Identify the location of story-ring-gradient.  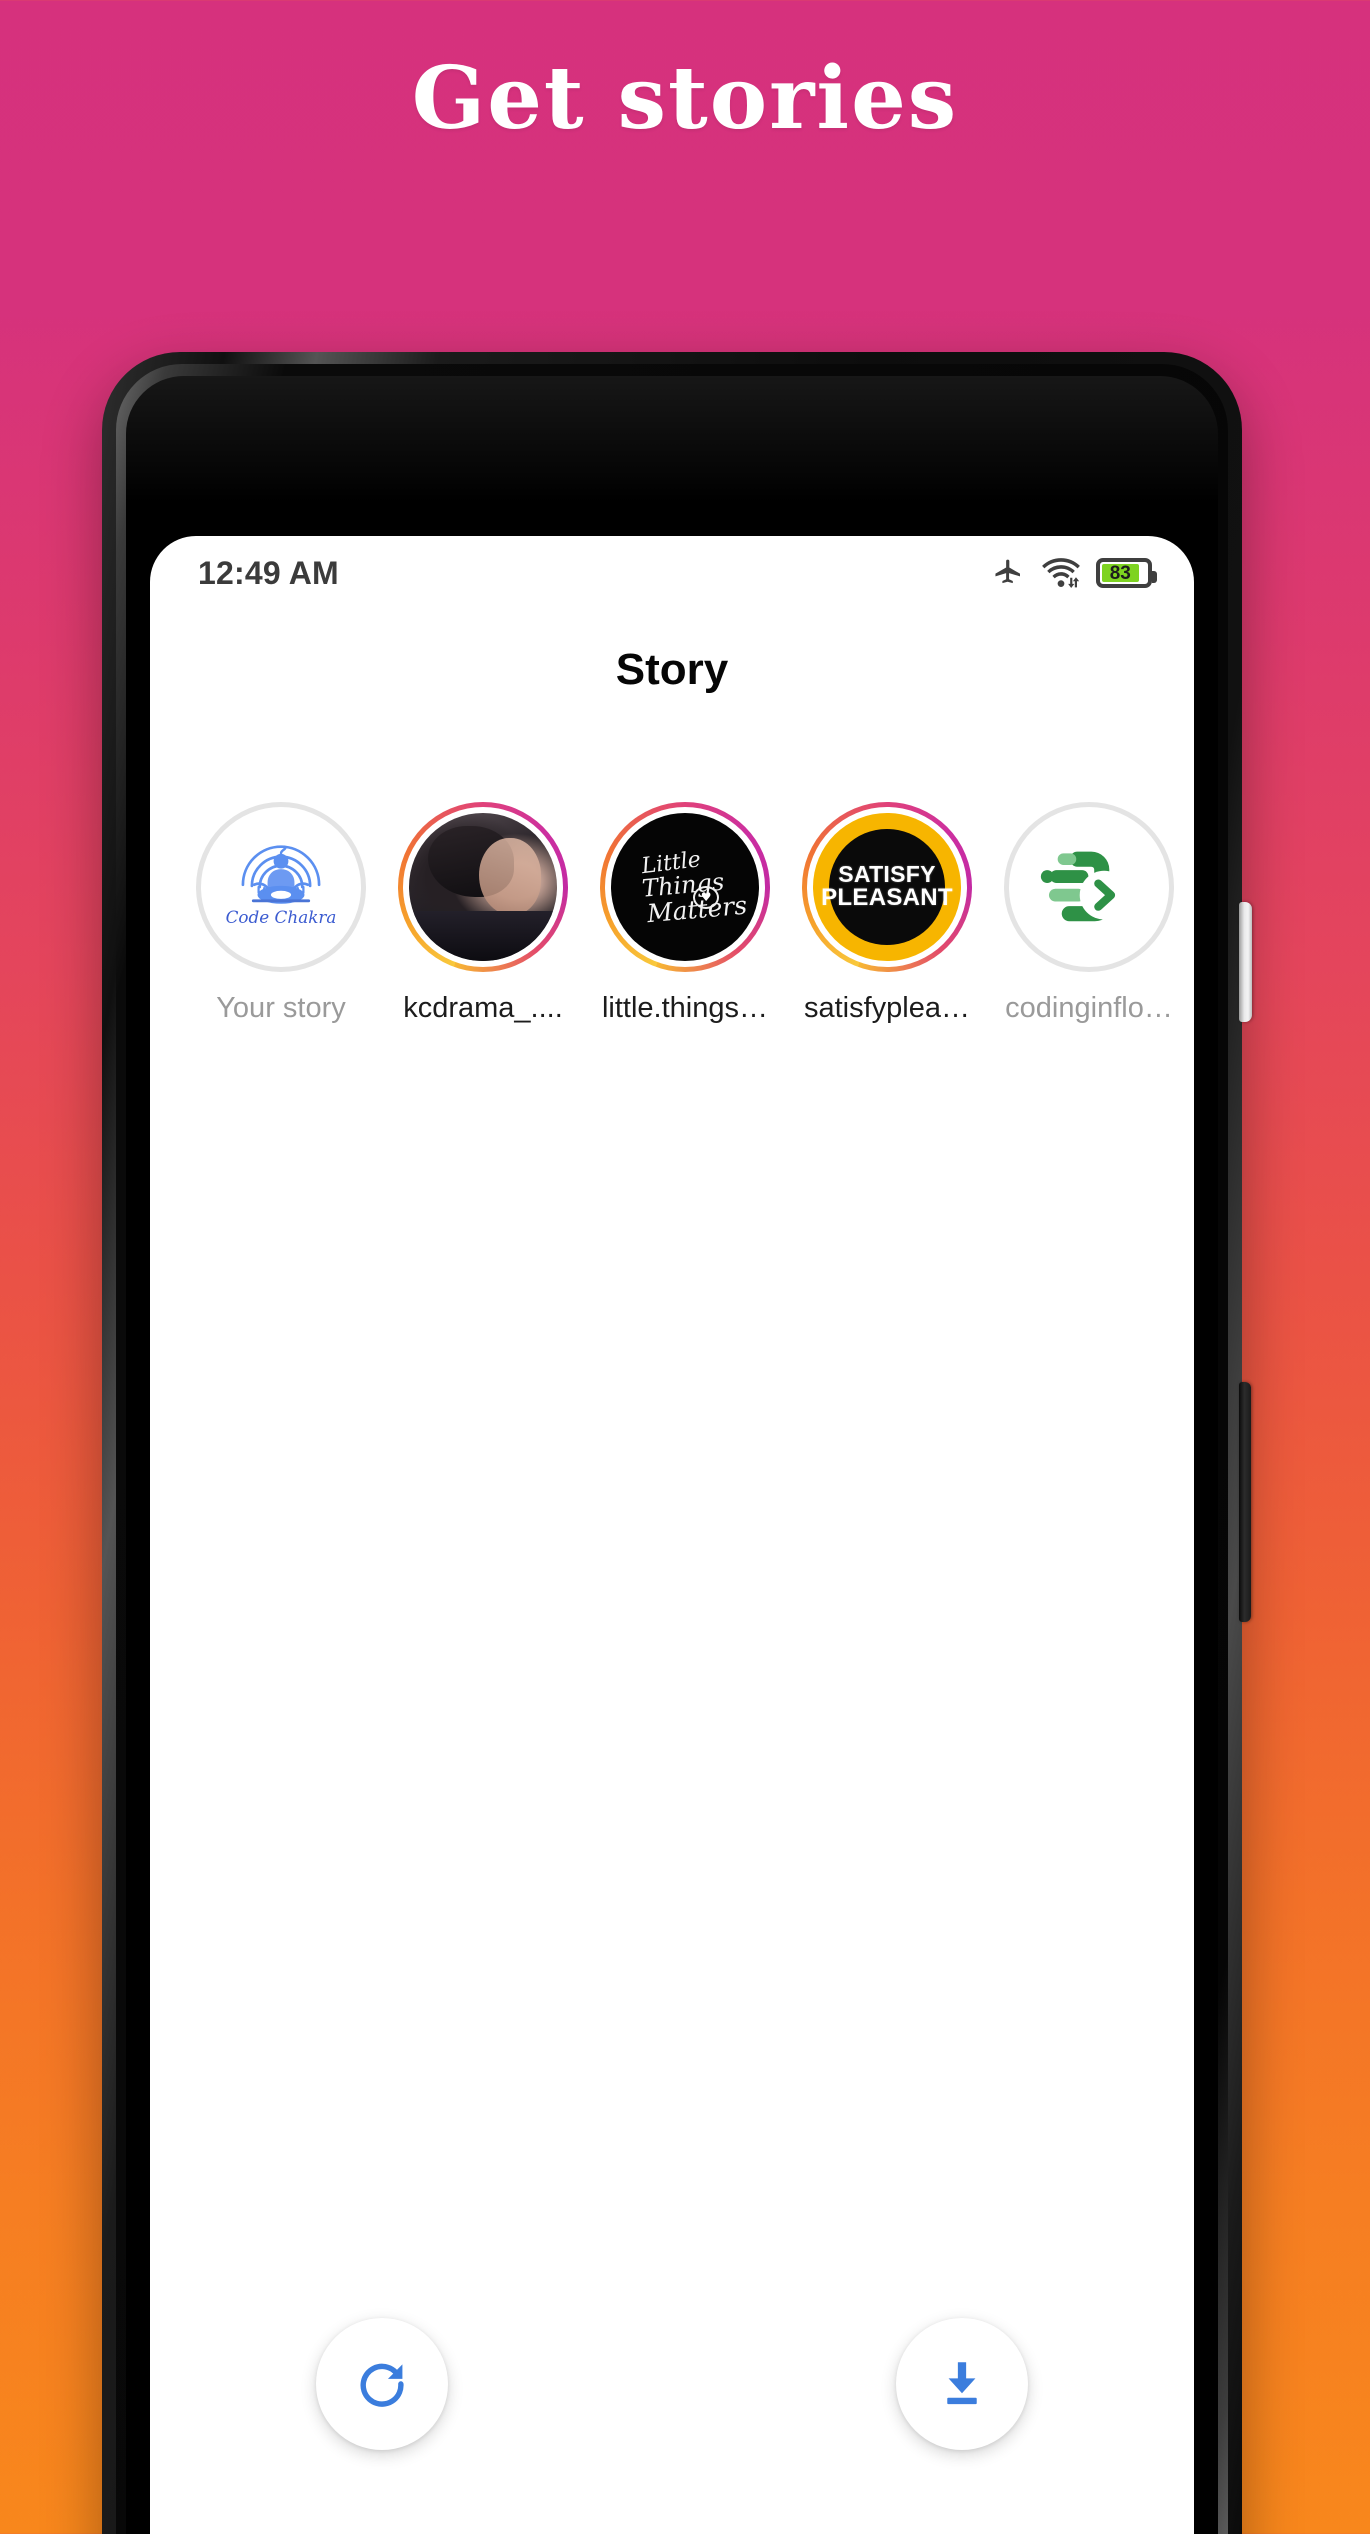
(483, 887).